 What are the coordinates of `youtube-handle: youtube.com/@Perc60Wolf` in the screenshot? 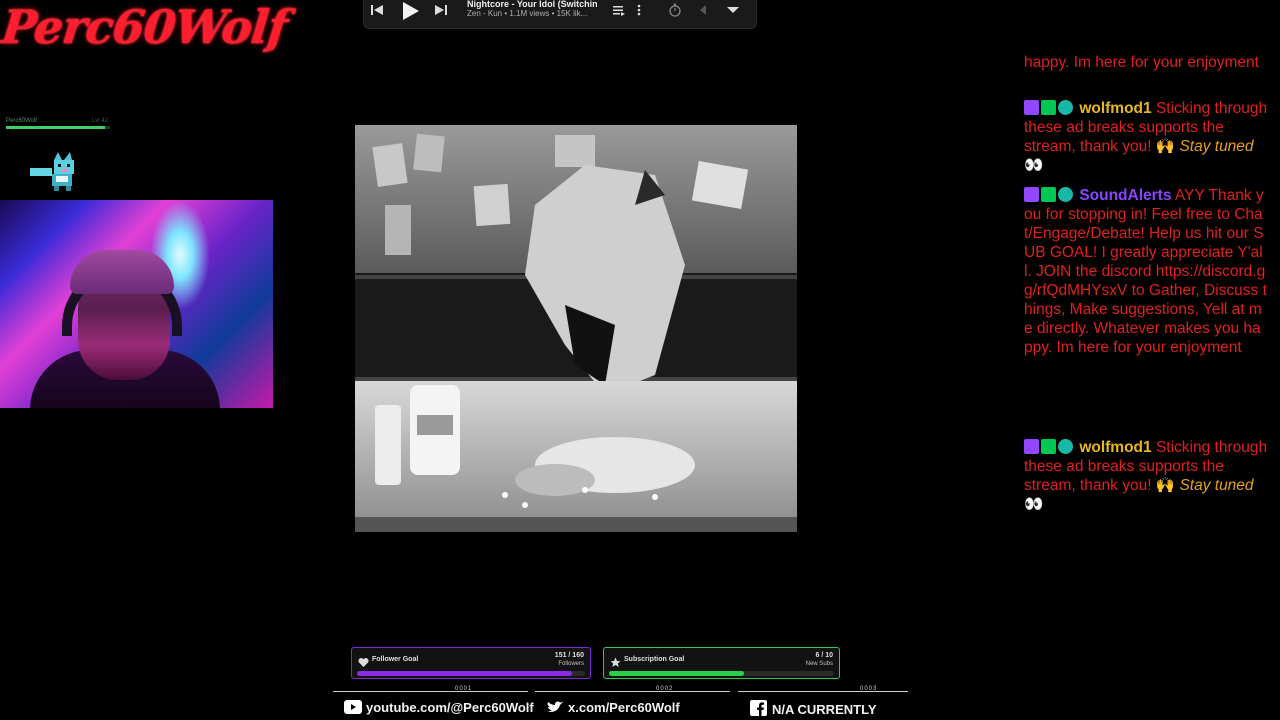 It's located at (450, 707).